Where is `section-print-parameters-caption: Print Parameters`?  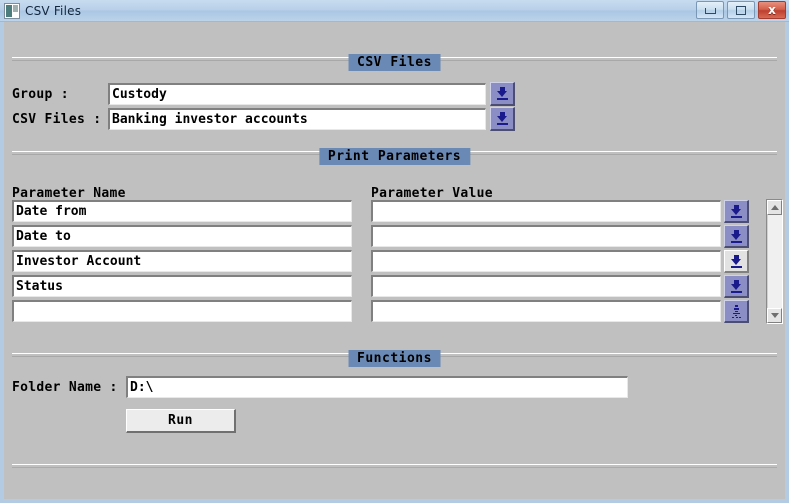 section-print-parameters-caption: Print Parameters is located at coordinates (394, 156).